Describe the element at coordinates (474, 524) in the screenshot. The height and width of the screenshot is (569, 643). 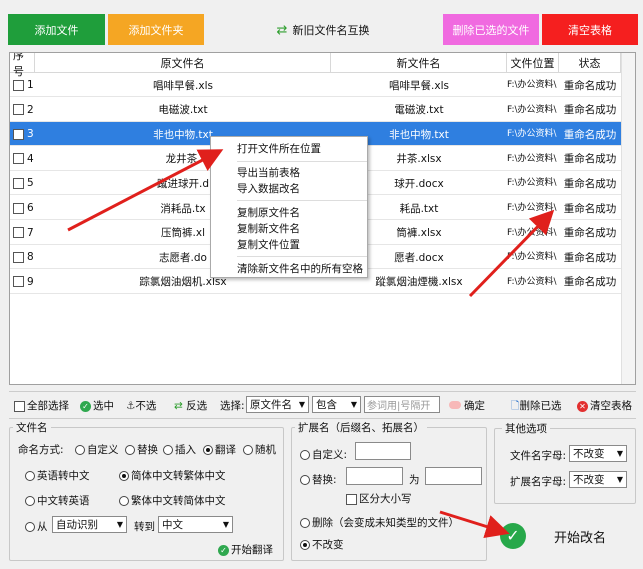
I see `arrow-to-start-rename` at that location.